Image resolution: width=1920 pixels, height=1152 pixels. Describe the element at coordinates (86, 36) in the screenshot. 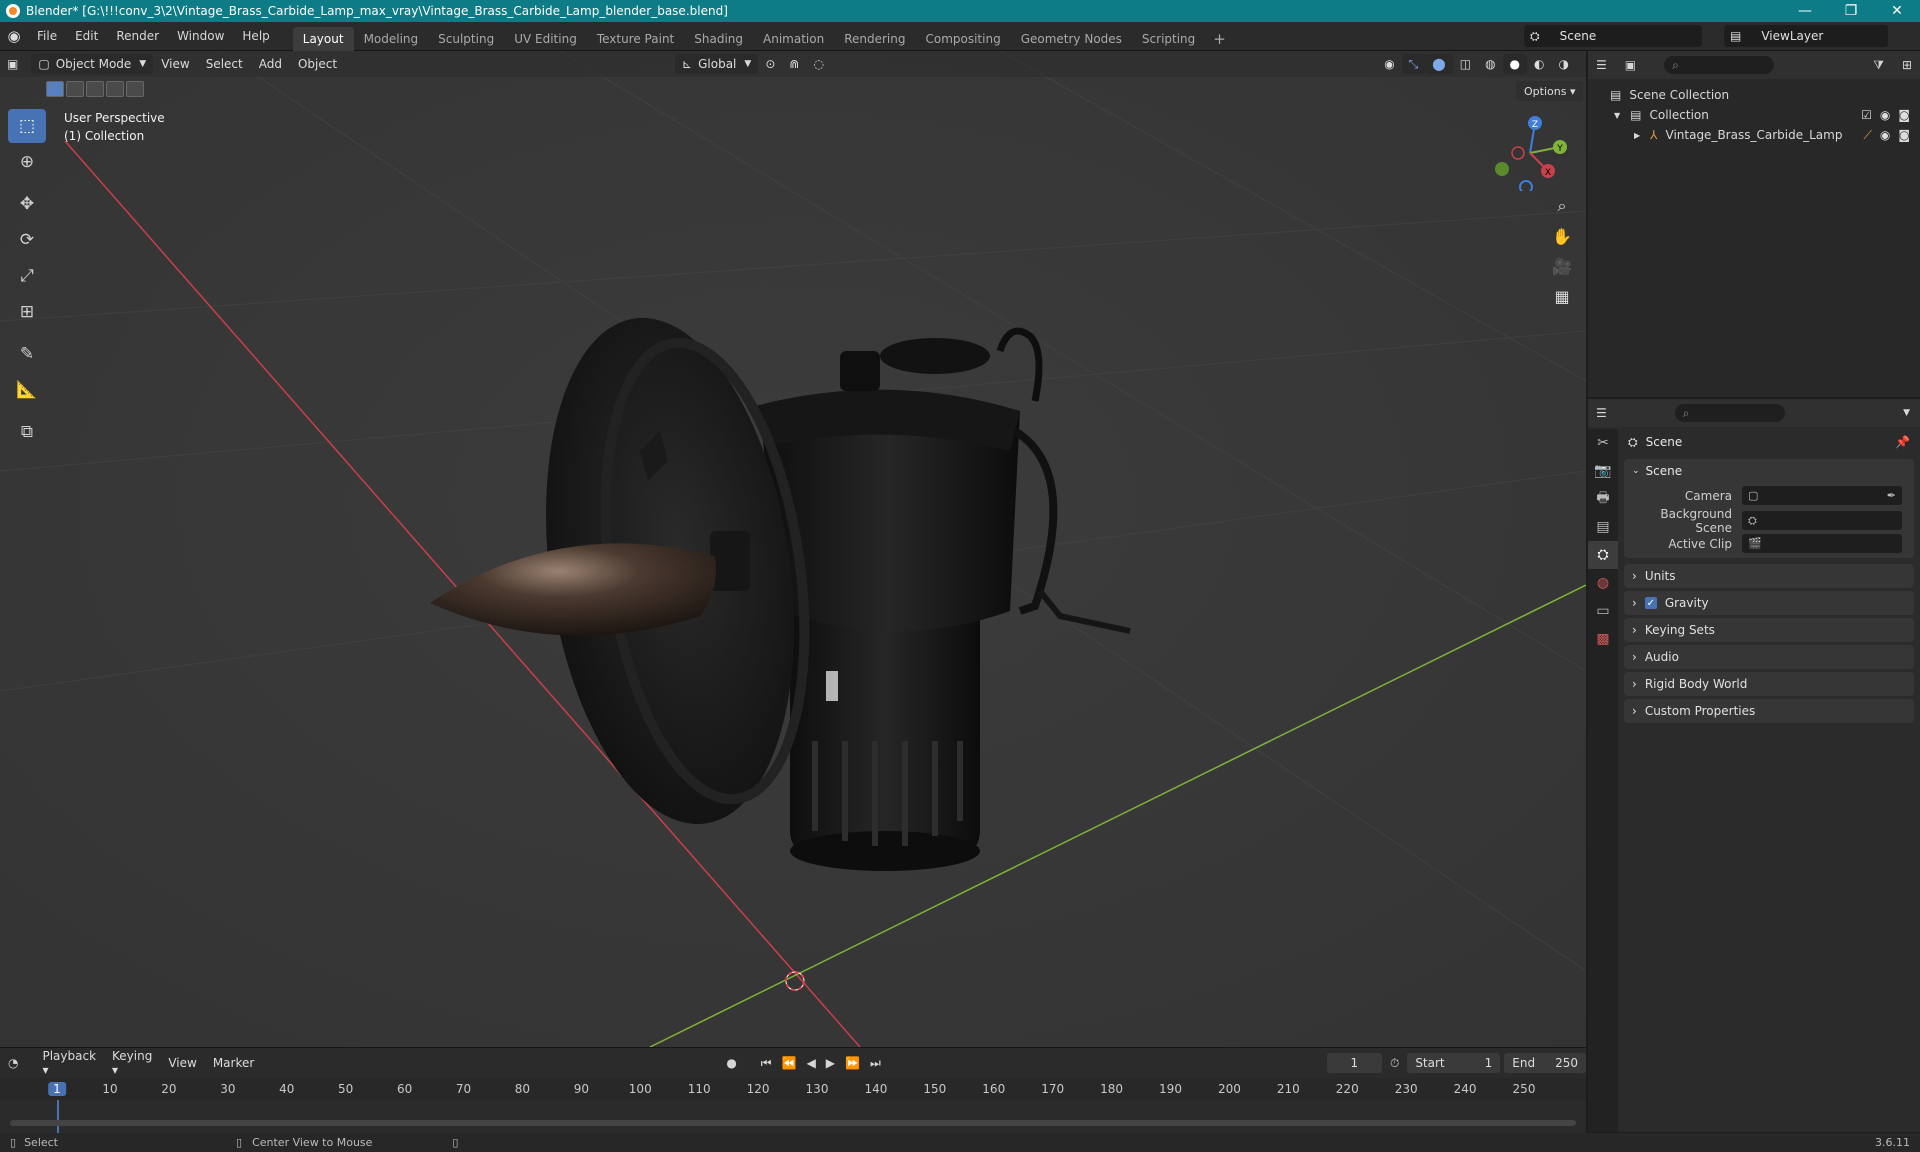

I see `menu-edit: Edit` at that location.